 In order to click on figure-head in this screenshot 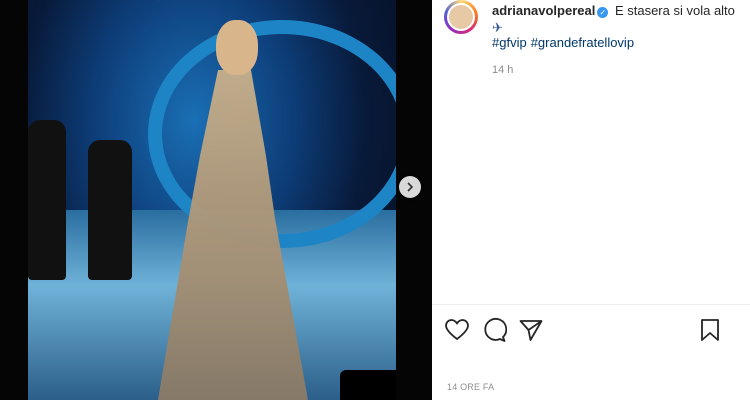, I will do `click(237, 47)`.